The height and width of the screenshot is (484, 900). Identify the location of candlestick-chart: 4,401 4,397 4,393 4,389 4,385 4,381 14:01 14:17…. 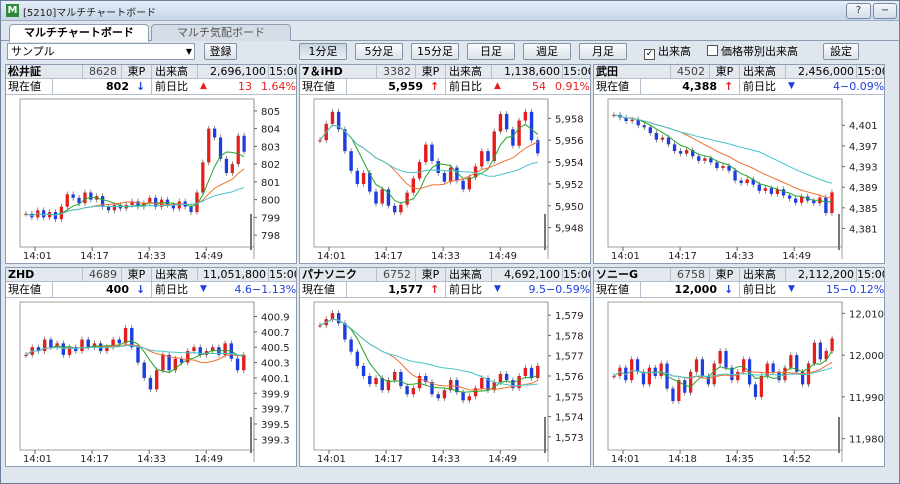
(739, 180).